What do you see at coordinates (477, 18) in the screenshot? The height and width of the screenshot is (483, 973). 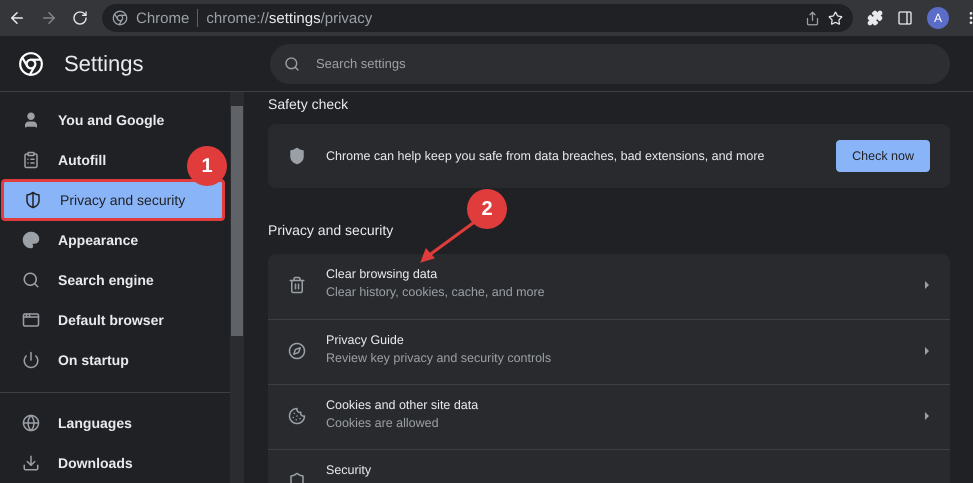 I see `address-bar: Chrome chrome://settings/privacy` at bounding box center [477, 18].